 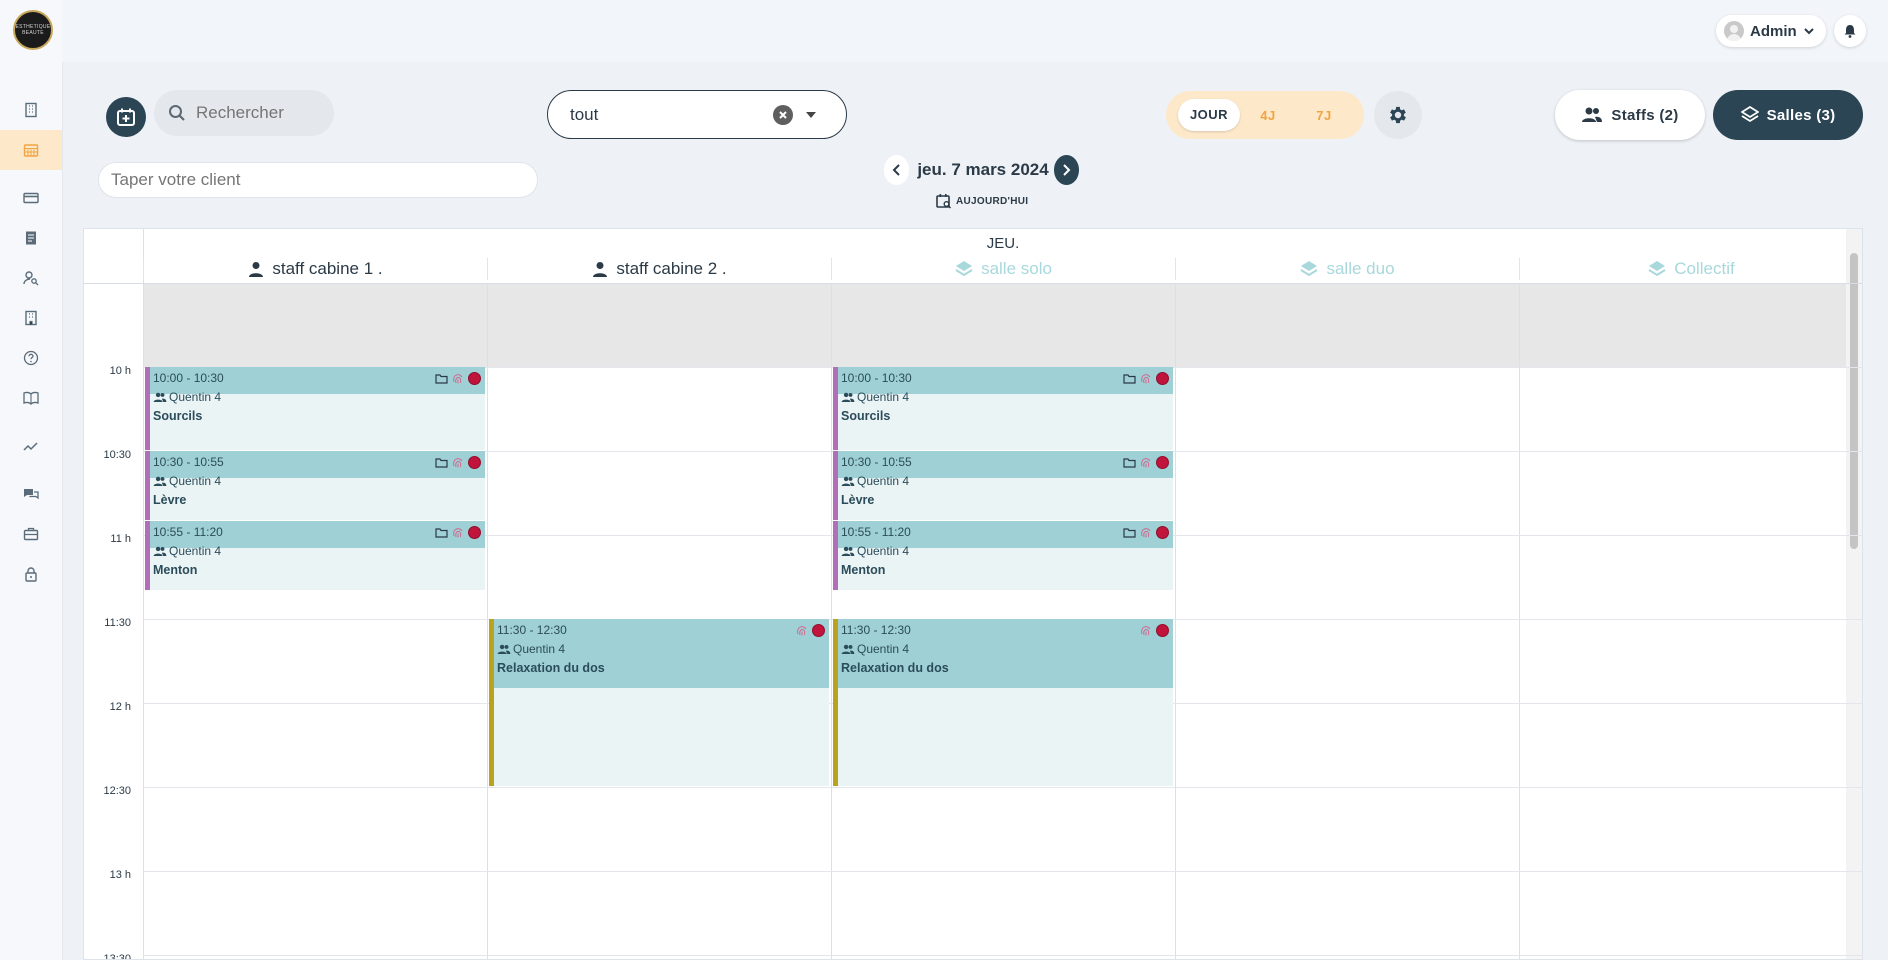 I want to click on add-appointment-button, so click(x=126, y=117).